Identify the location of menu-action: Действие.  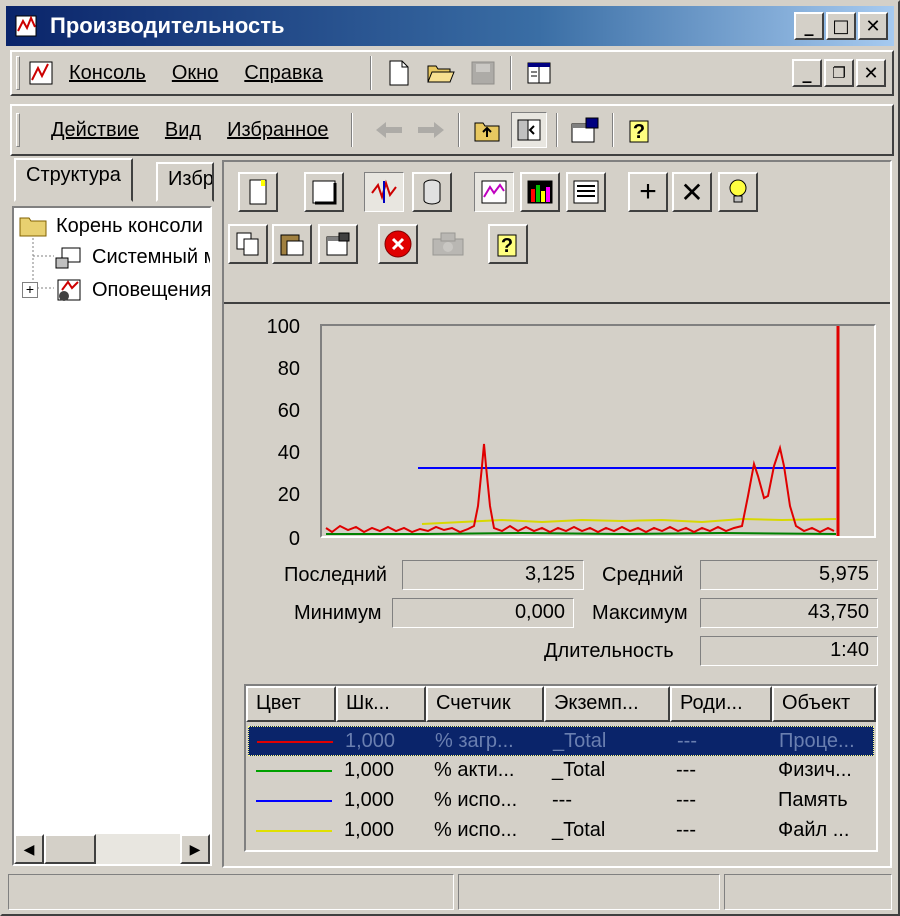
(95, 130).